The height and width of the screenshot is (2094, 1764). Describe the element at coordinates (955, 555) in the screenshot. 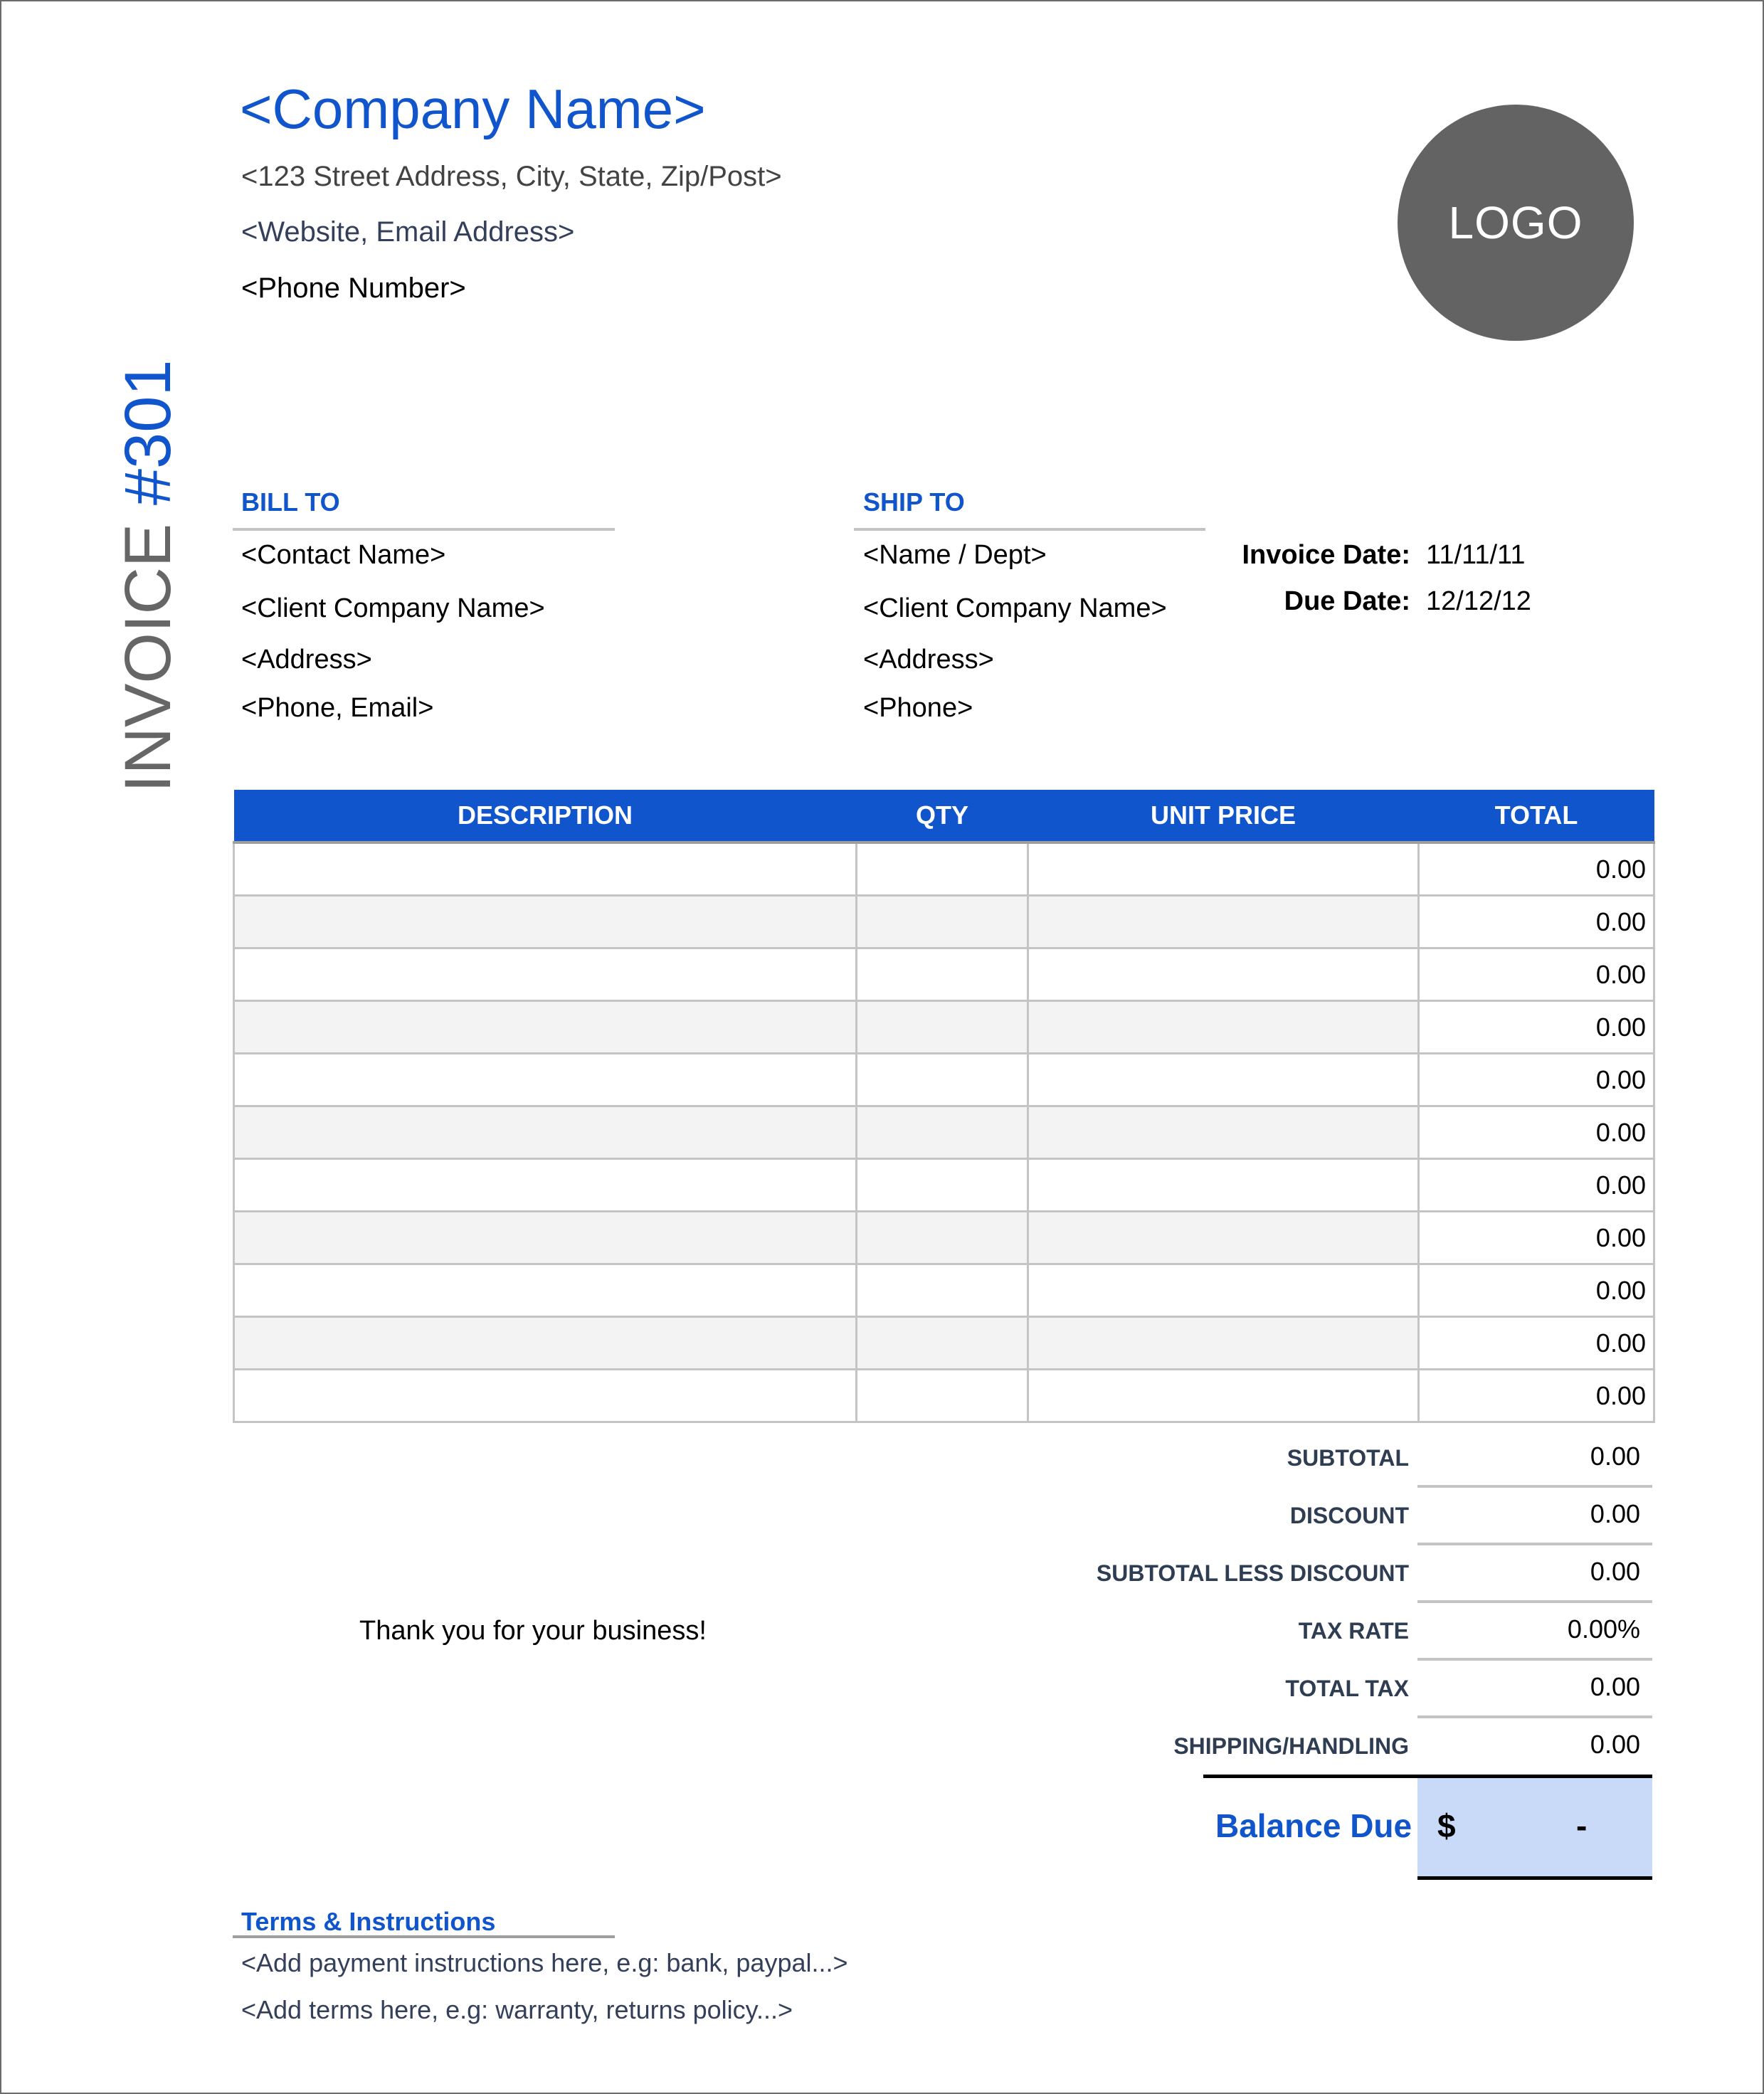

I see `ship-to-name-dept: <Name / Dept>` at that location.